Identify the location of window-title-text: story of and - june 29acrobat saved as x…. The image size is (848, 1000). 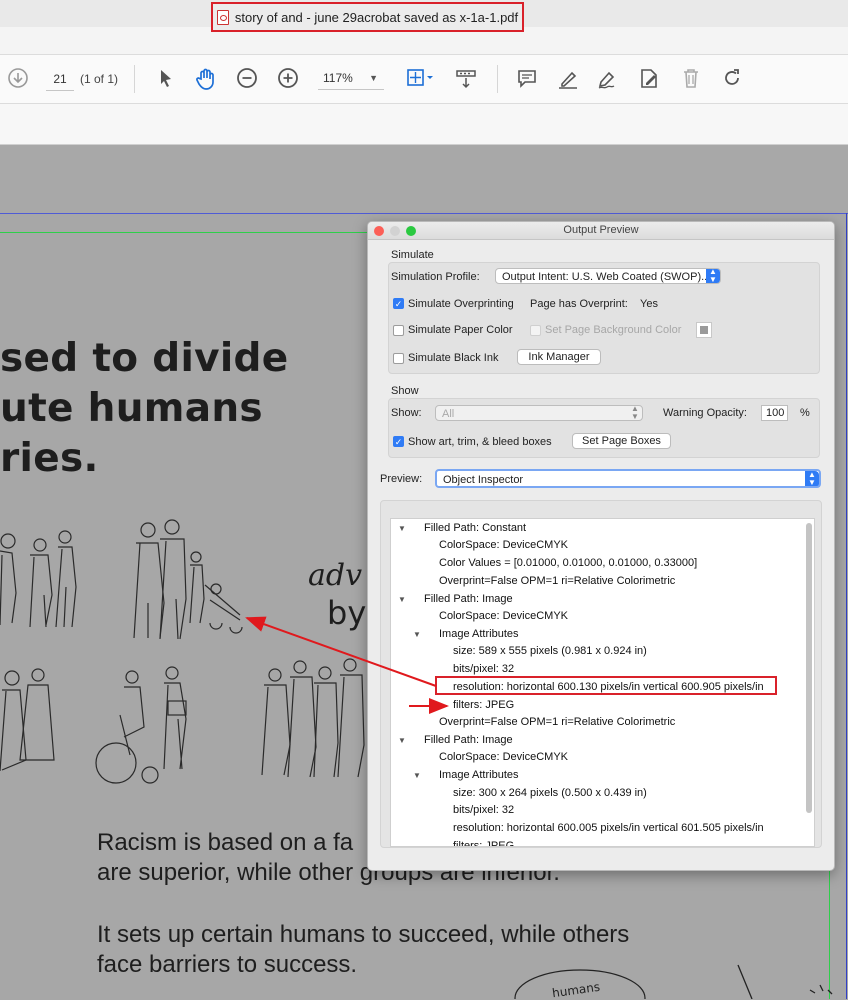
(376, 17).